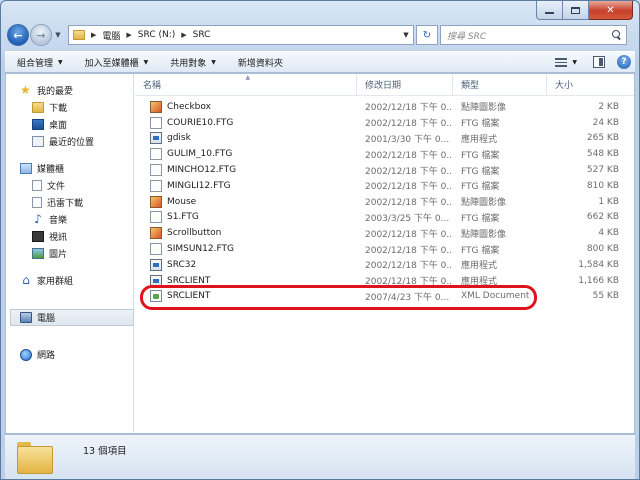 This screenshot has height=480, width=640. What do you see at coordinates (405, 84) in the screenshot?
I see `column-header-date: 修改日期` at bounding box center [405, 84].